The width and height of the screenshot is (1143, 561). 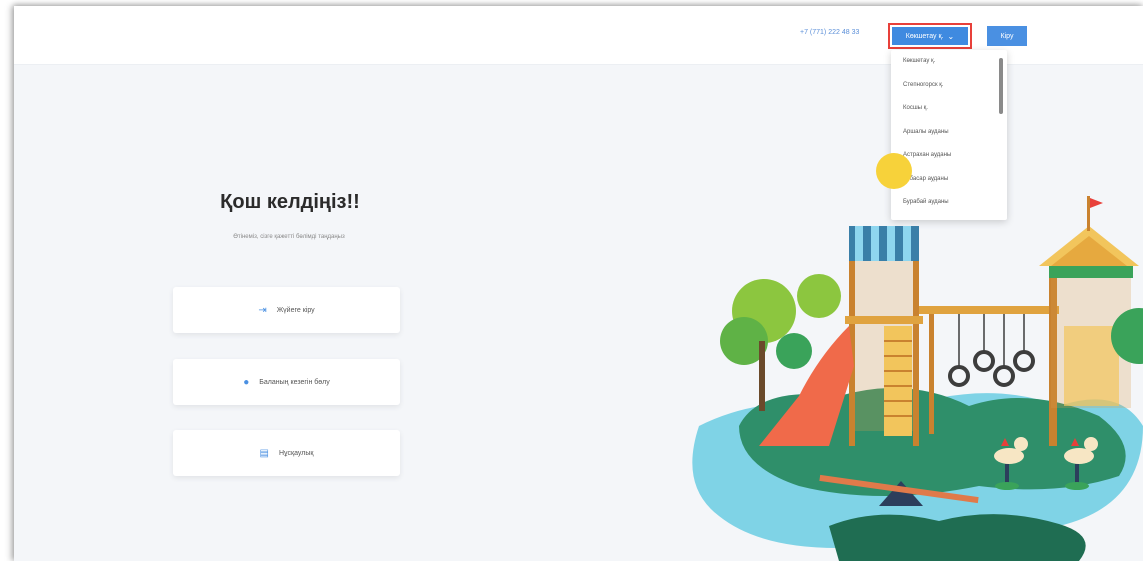 What do you see at coordinates (991, 350) in the screenshot?
I see `tire-swing-icon` at bounding box center [991, 350].